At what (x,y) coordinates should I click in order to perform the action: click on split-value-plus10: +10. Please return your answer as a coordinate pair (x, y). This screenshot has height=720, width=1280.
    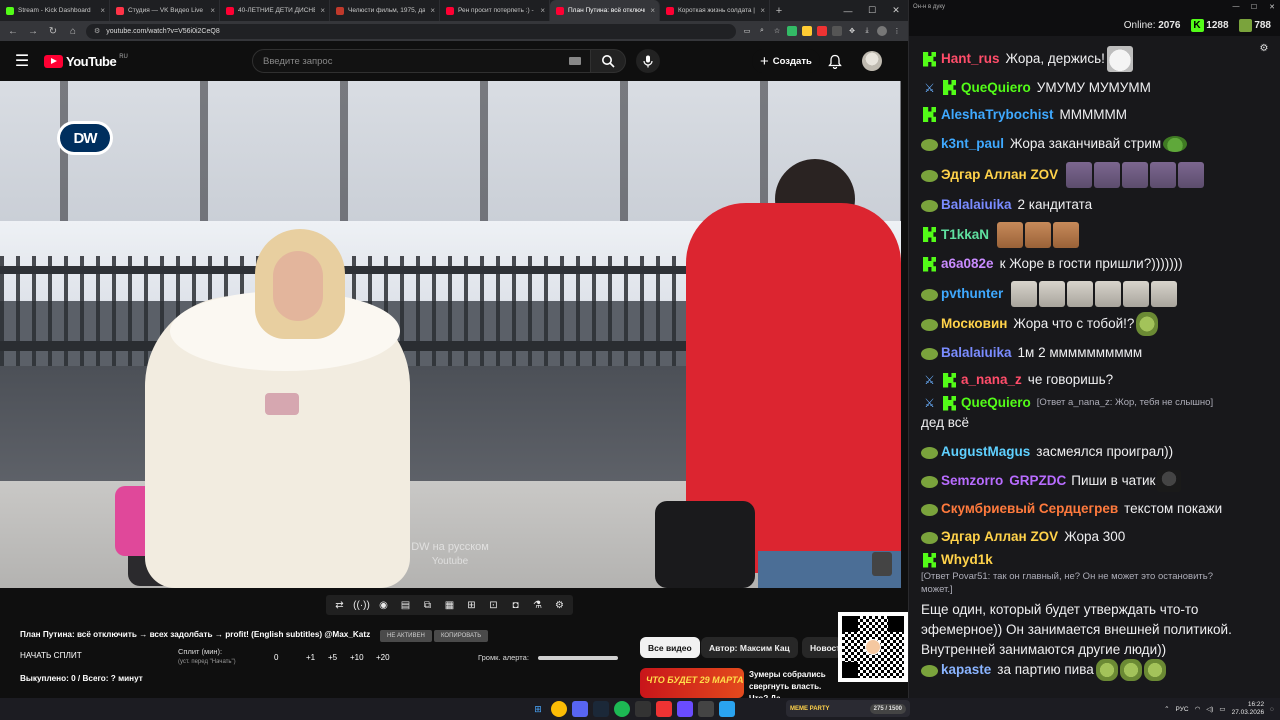
    Looking at the image, I should click on (357, 657).